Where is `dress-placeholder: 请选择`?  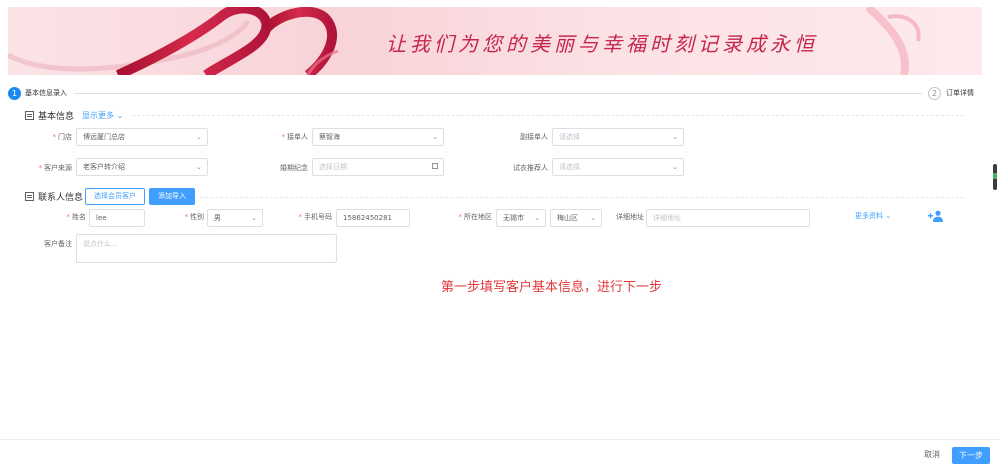
dress-placeholder: 请选择 is located at coordinates (569, 167).